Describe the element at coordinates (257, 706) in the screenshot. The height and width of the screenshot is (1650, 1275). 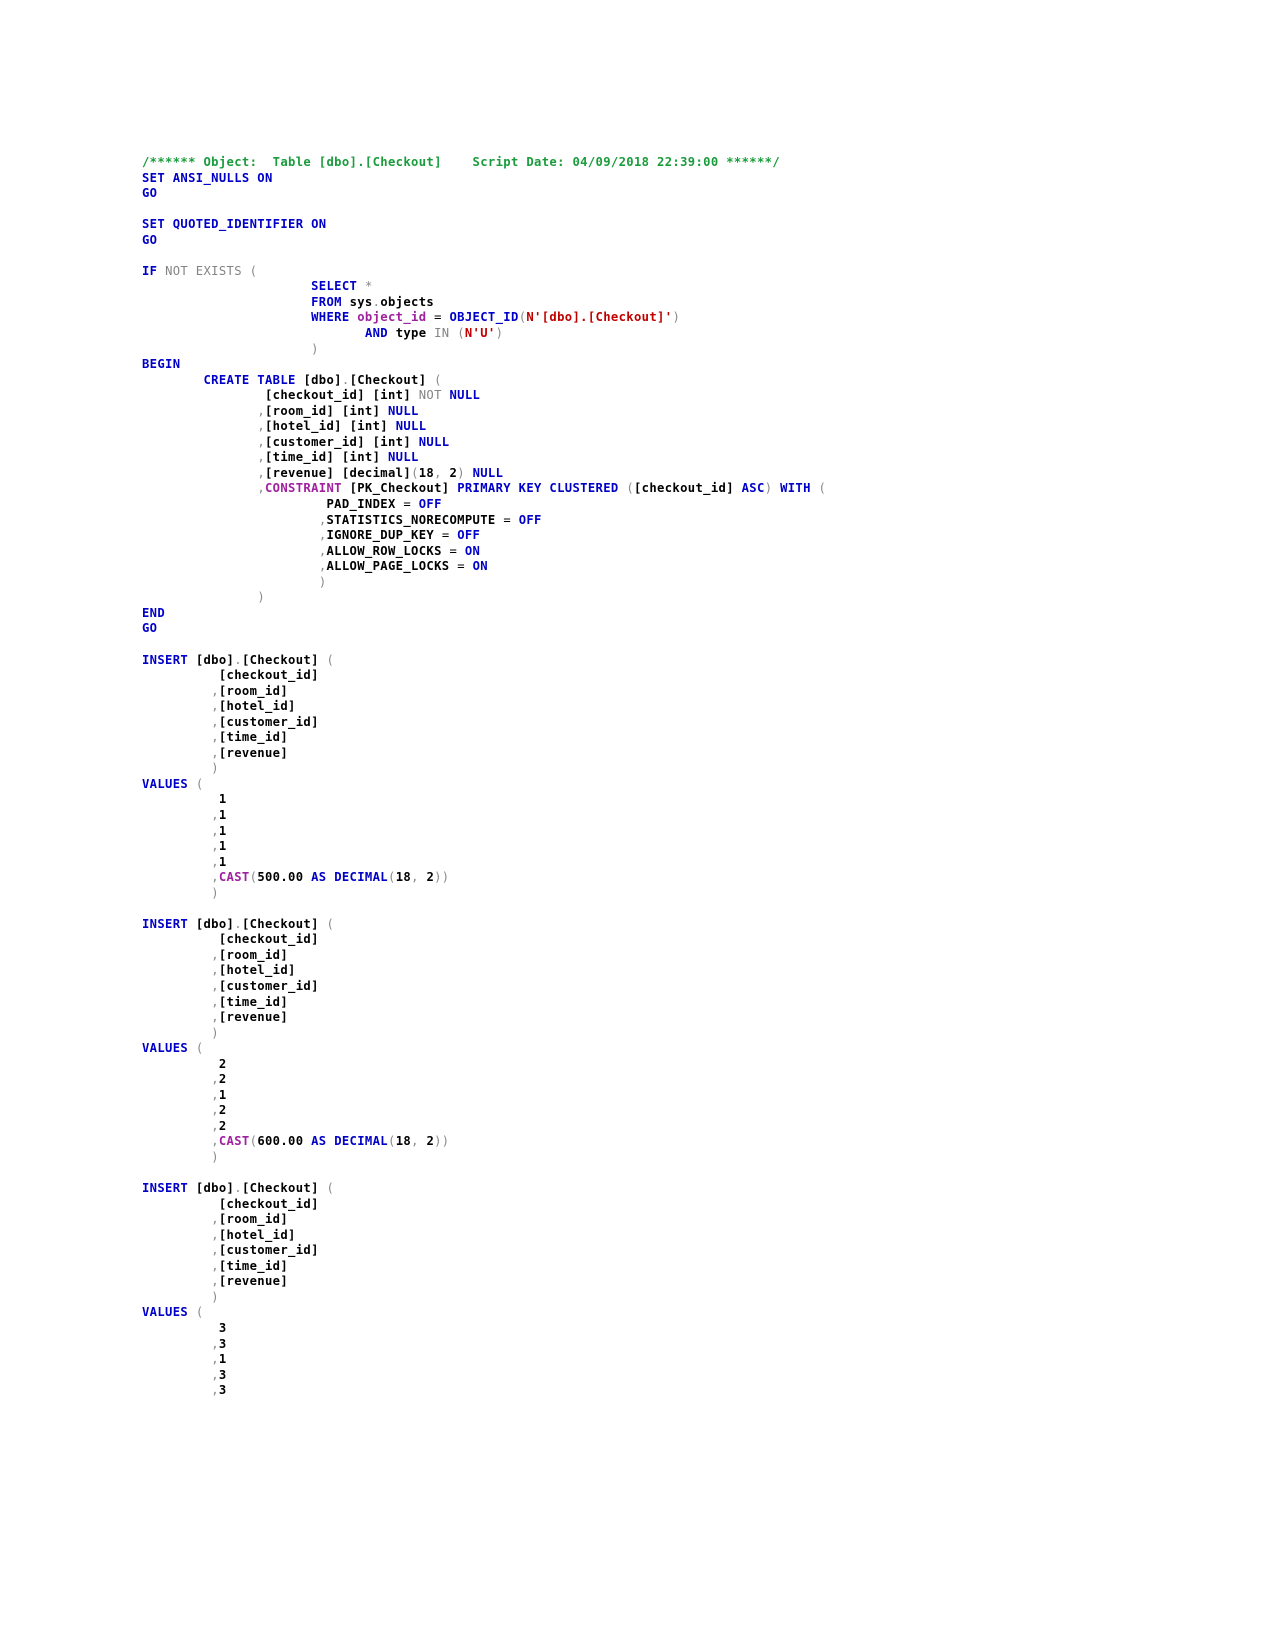
I see `insert-column-name: [hotel_id]` at that location.